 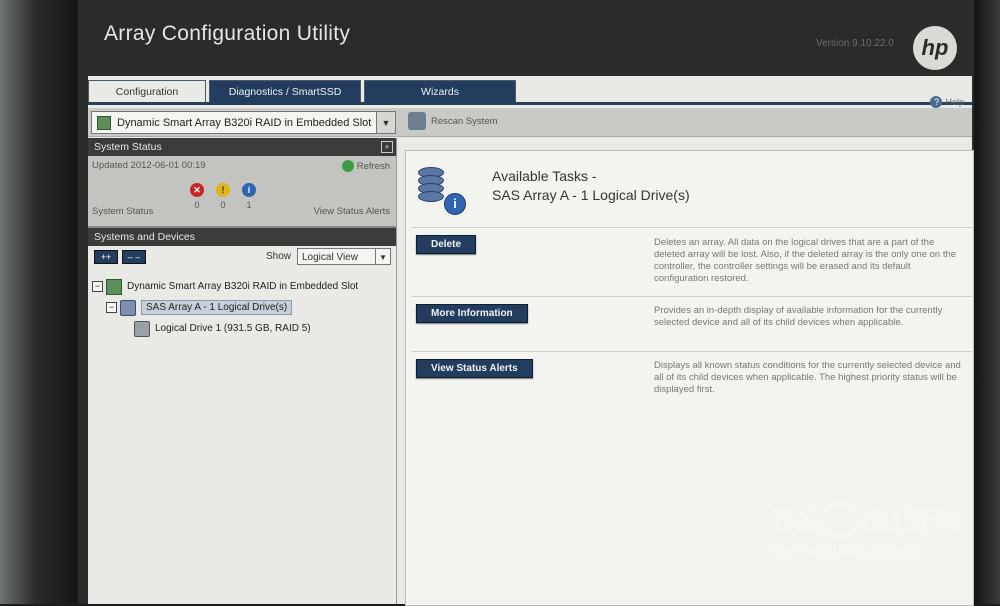 I want to click on array-tasks-icon: i, so click(x=440, y=190).